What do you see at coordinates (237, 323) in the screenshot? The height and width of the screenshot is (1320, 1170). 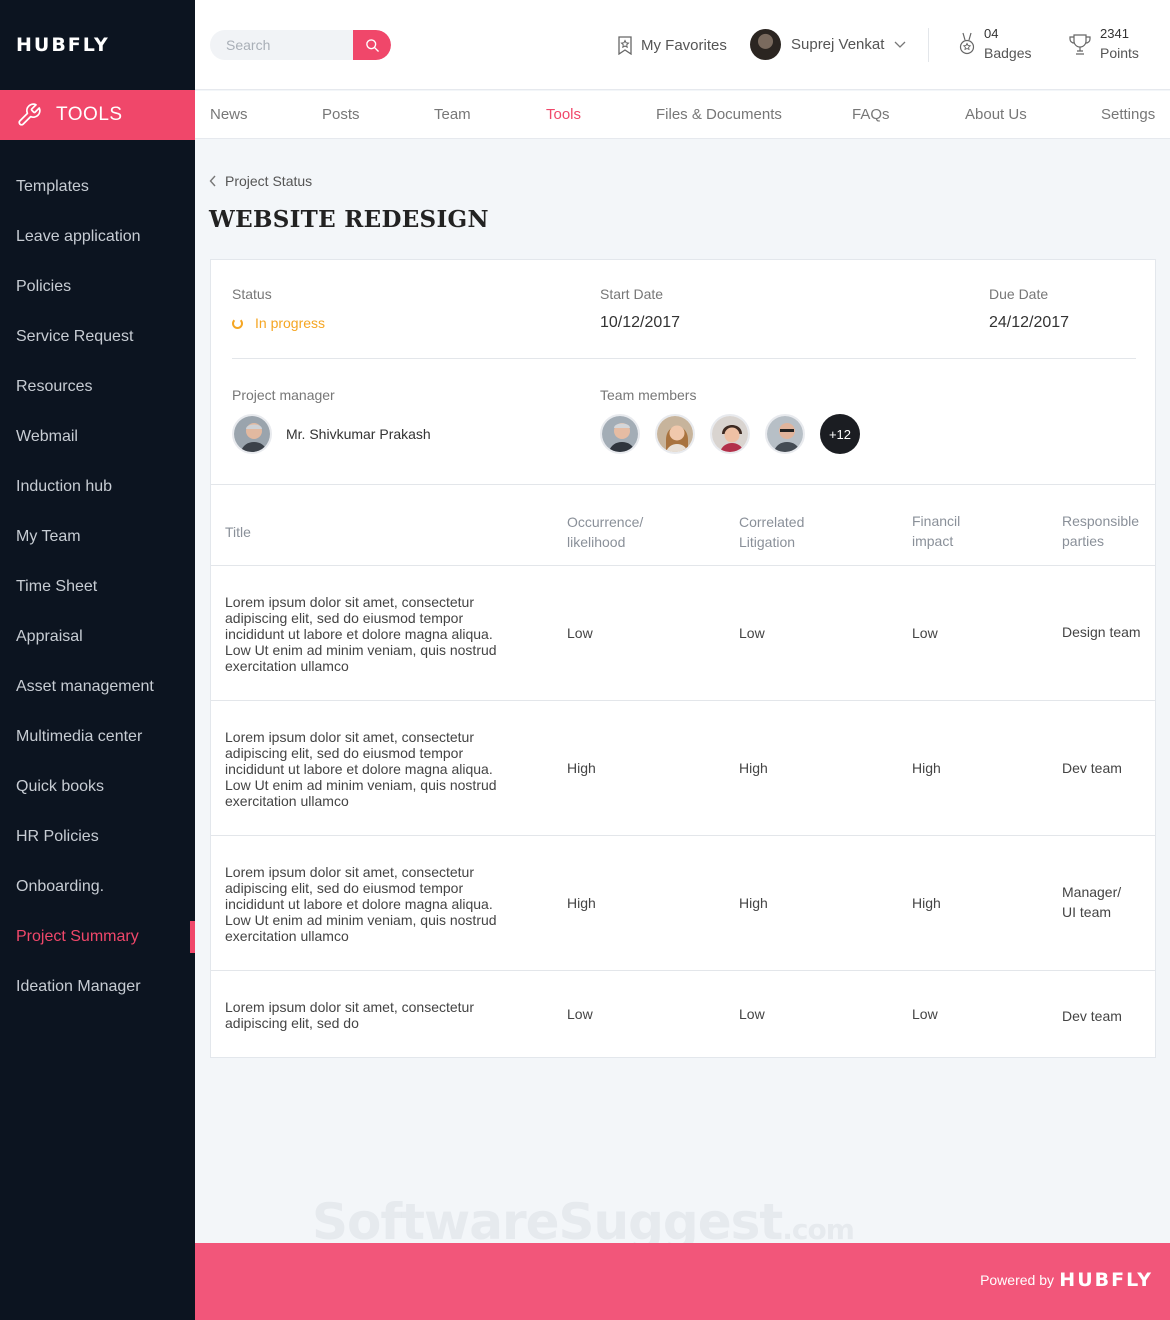 I see `progress-spinner-icon` at bounding box center [237, 323].